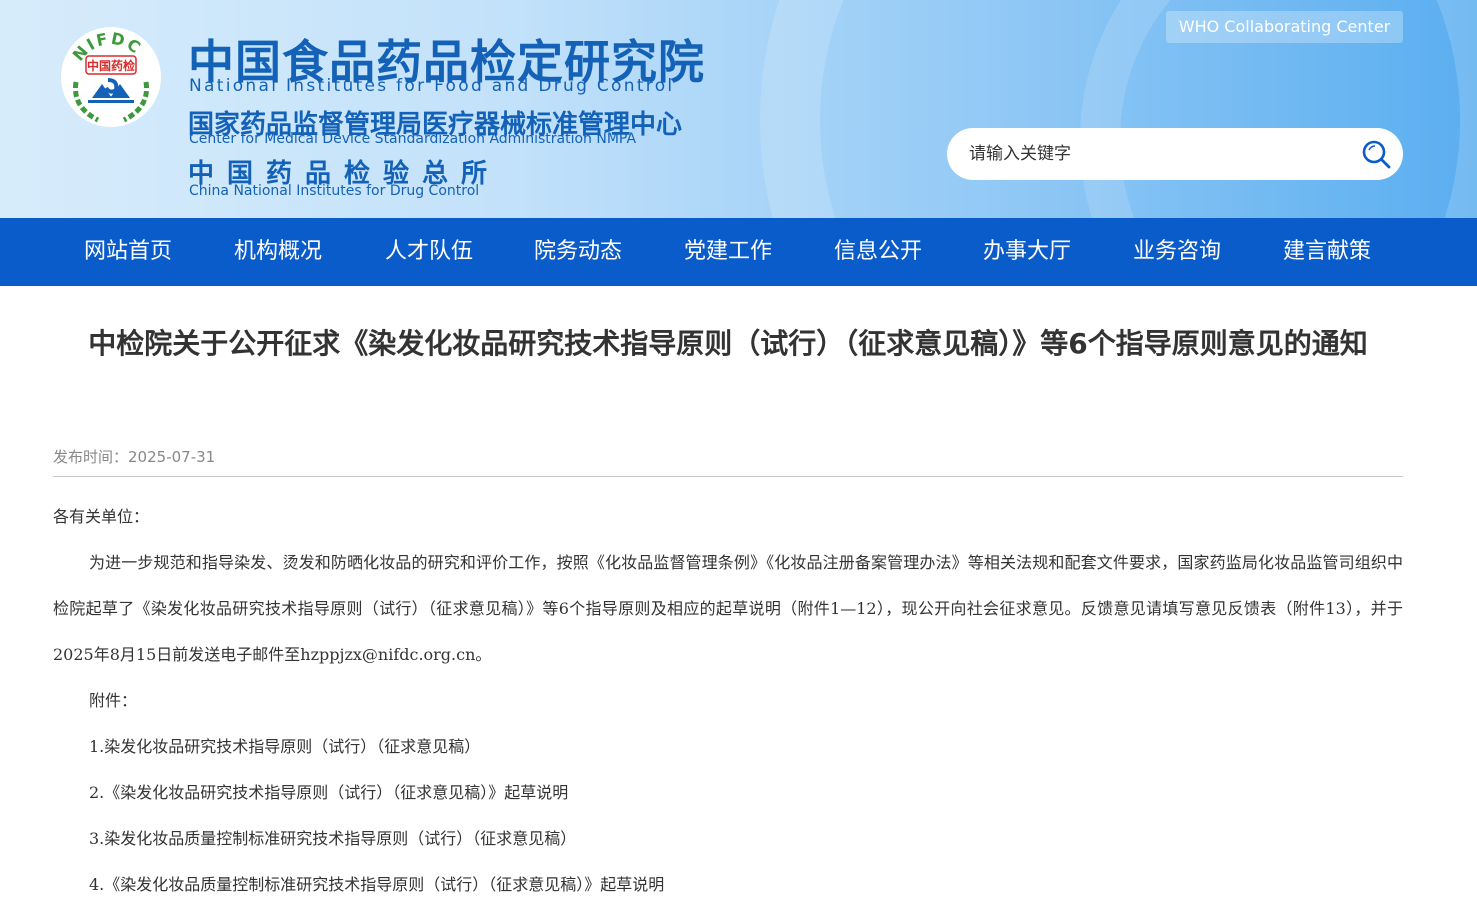 Image resolution: width=1477 pixels, height=918 pixels. I want to click on search-icon, so click(1376, 154).